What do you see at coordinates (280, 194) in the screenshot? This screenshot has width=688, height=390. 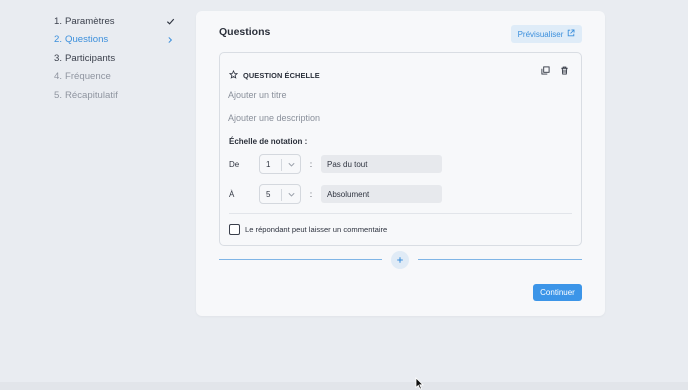 I see `scale-to-select: 5` at bounding box center [280, 194].